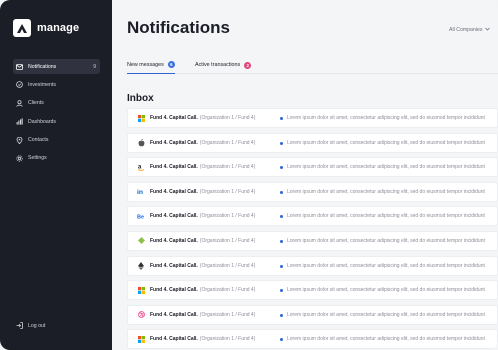  Describe the element at coordinates (56, 158) in the screenshot. I see `sidebar-item-settings: Settings` at that location.